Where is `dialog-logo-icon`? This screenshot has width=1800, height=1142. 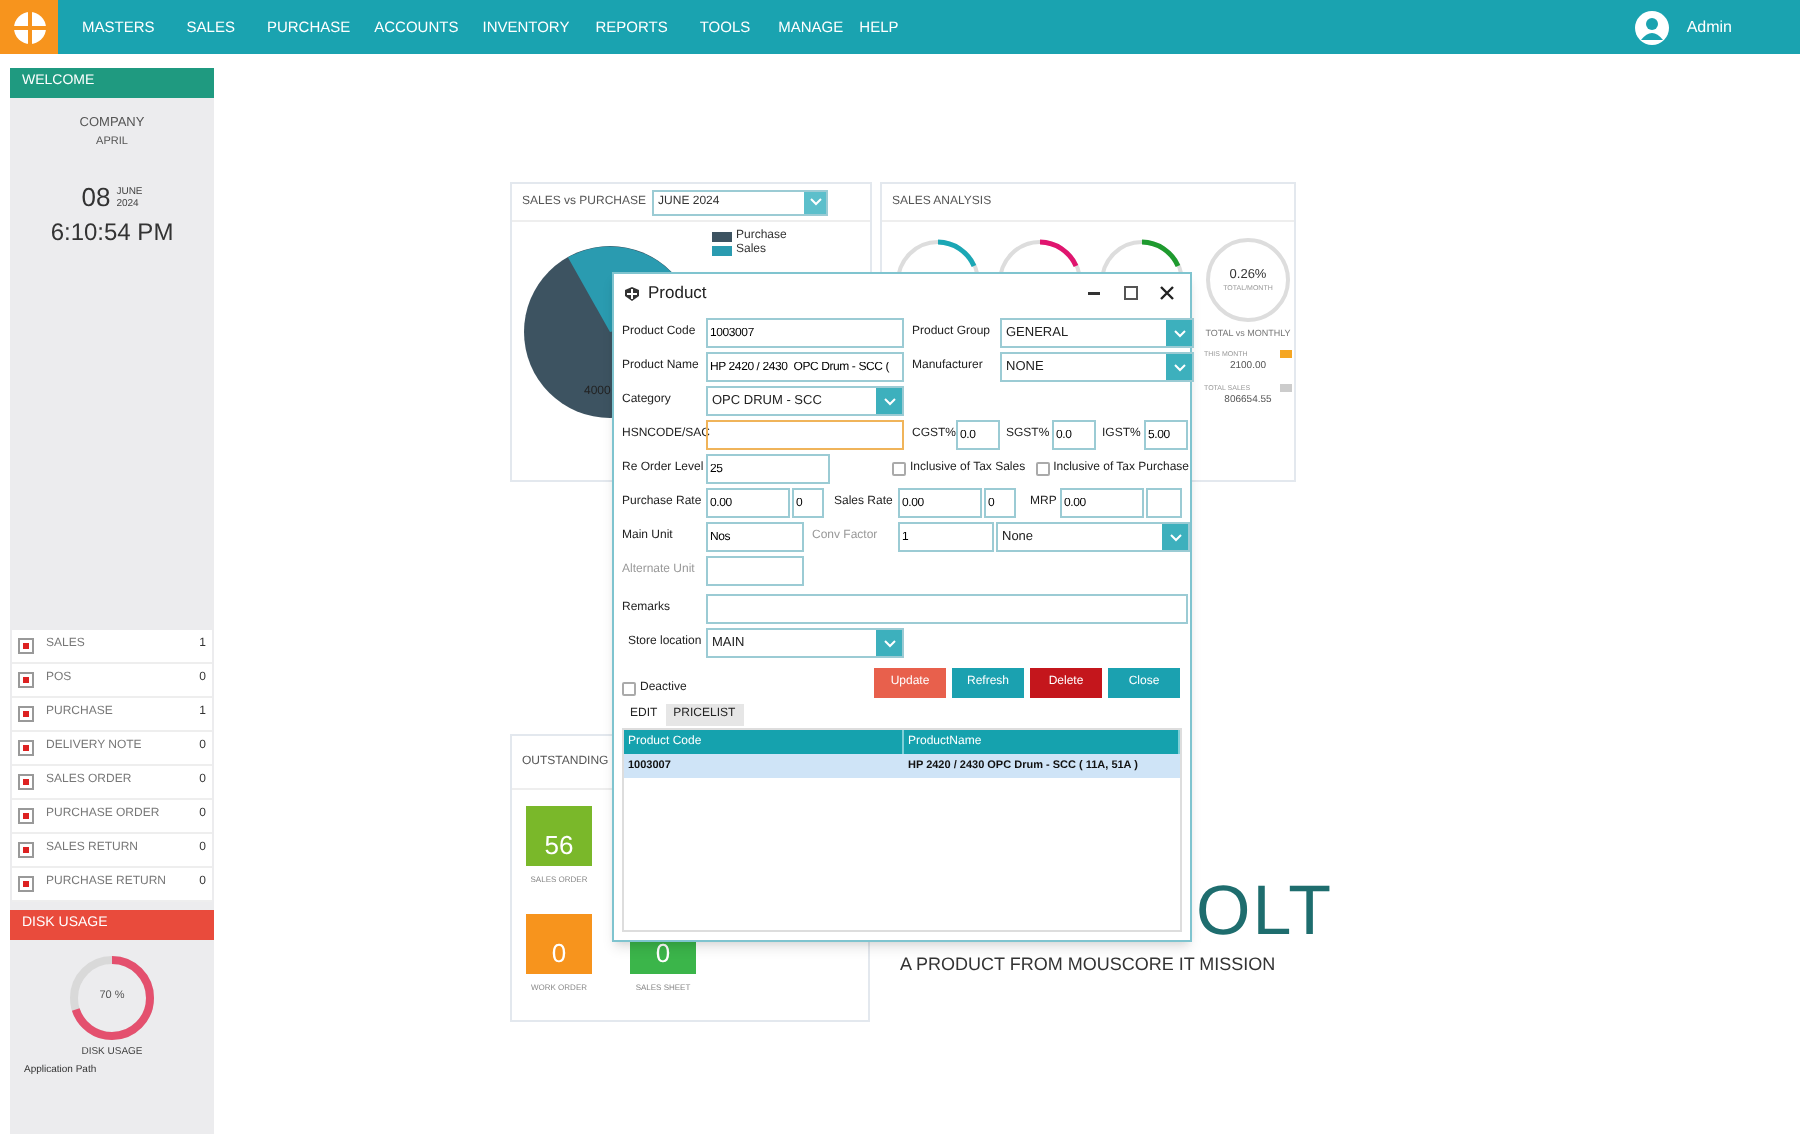 dialog-logo-icon is located at coordinates (632, 293).